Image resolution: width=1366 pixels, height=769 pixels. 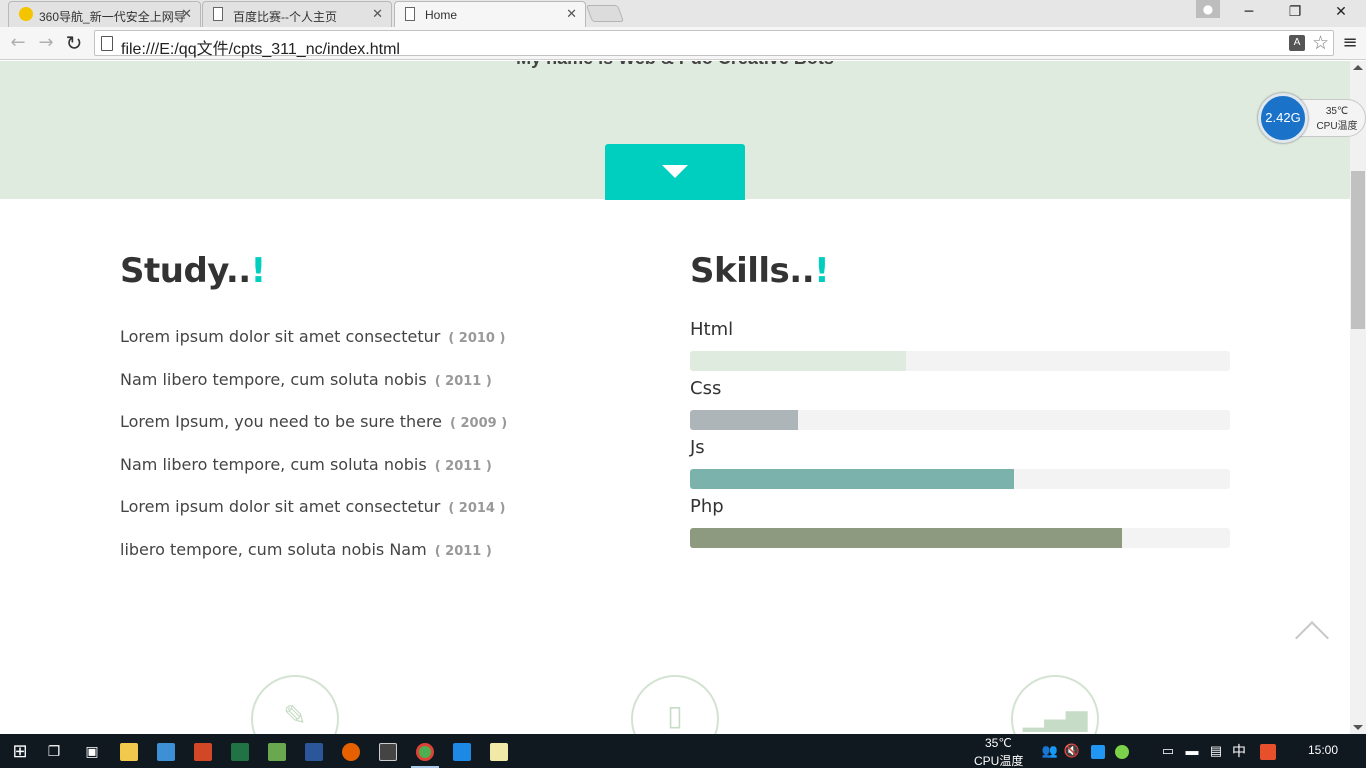 What do you see at coordinates (960, 466) in the screenshot?
I see `skill-js: Js` at bounding box center [960, 466].